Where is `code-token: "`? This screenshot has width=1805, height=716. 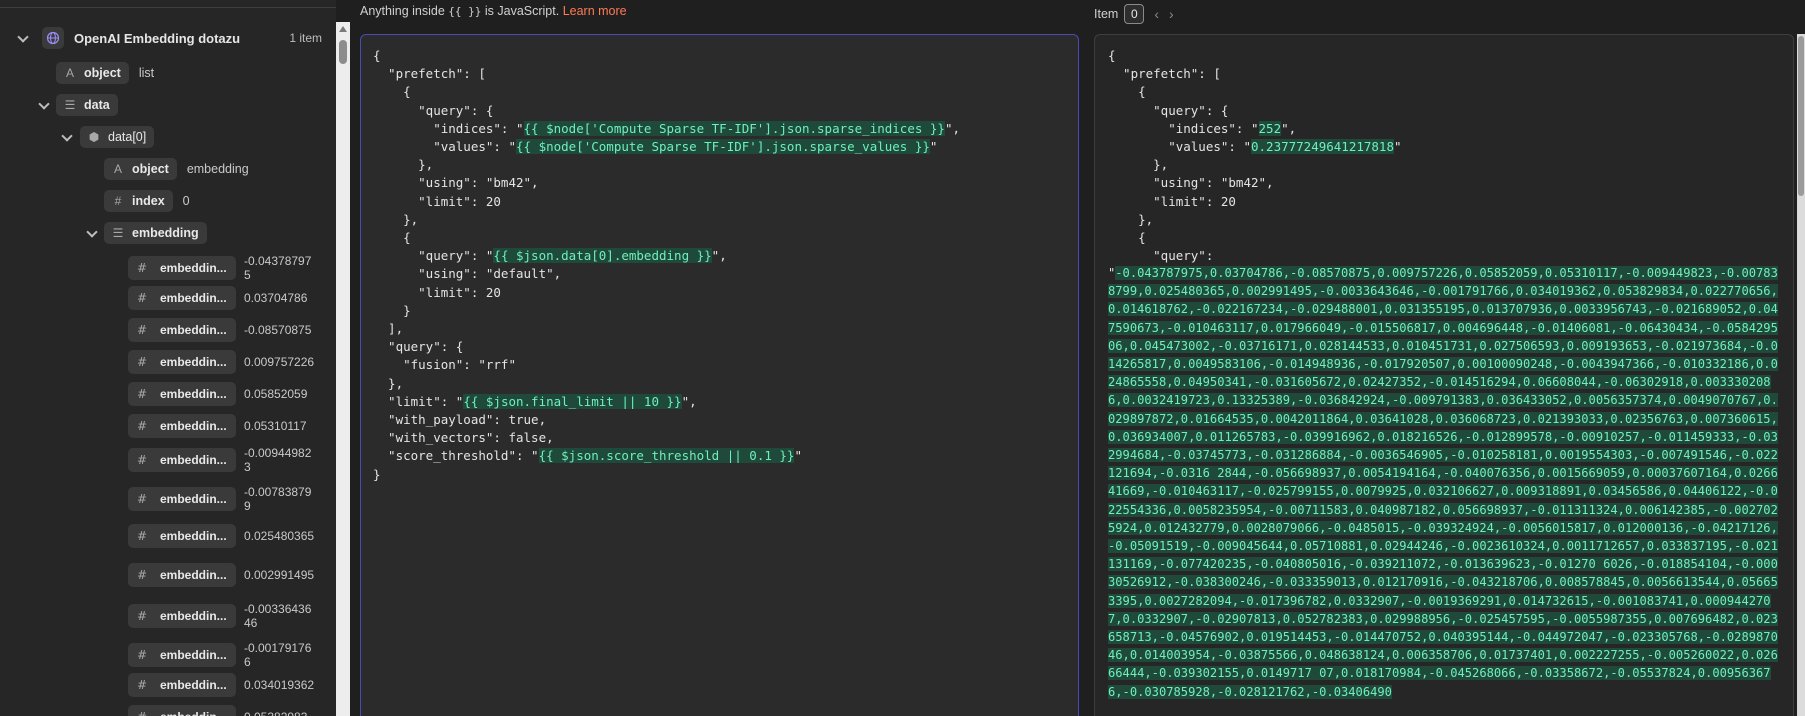 code-token: " is located at coordinates (933, 147).